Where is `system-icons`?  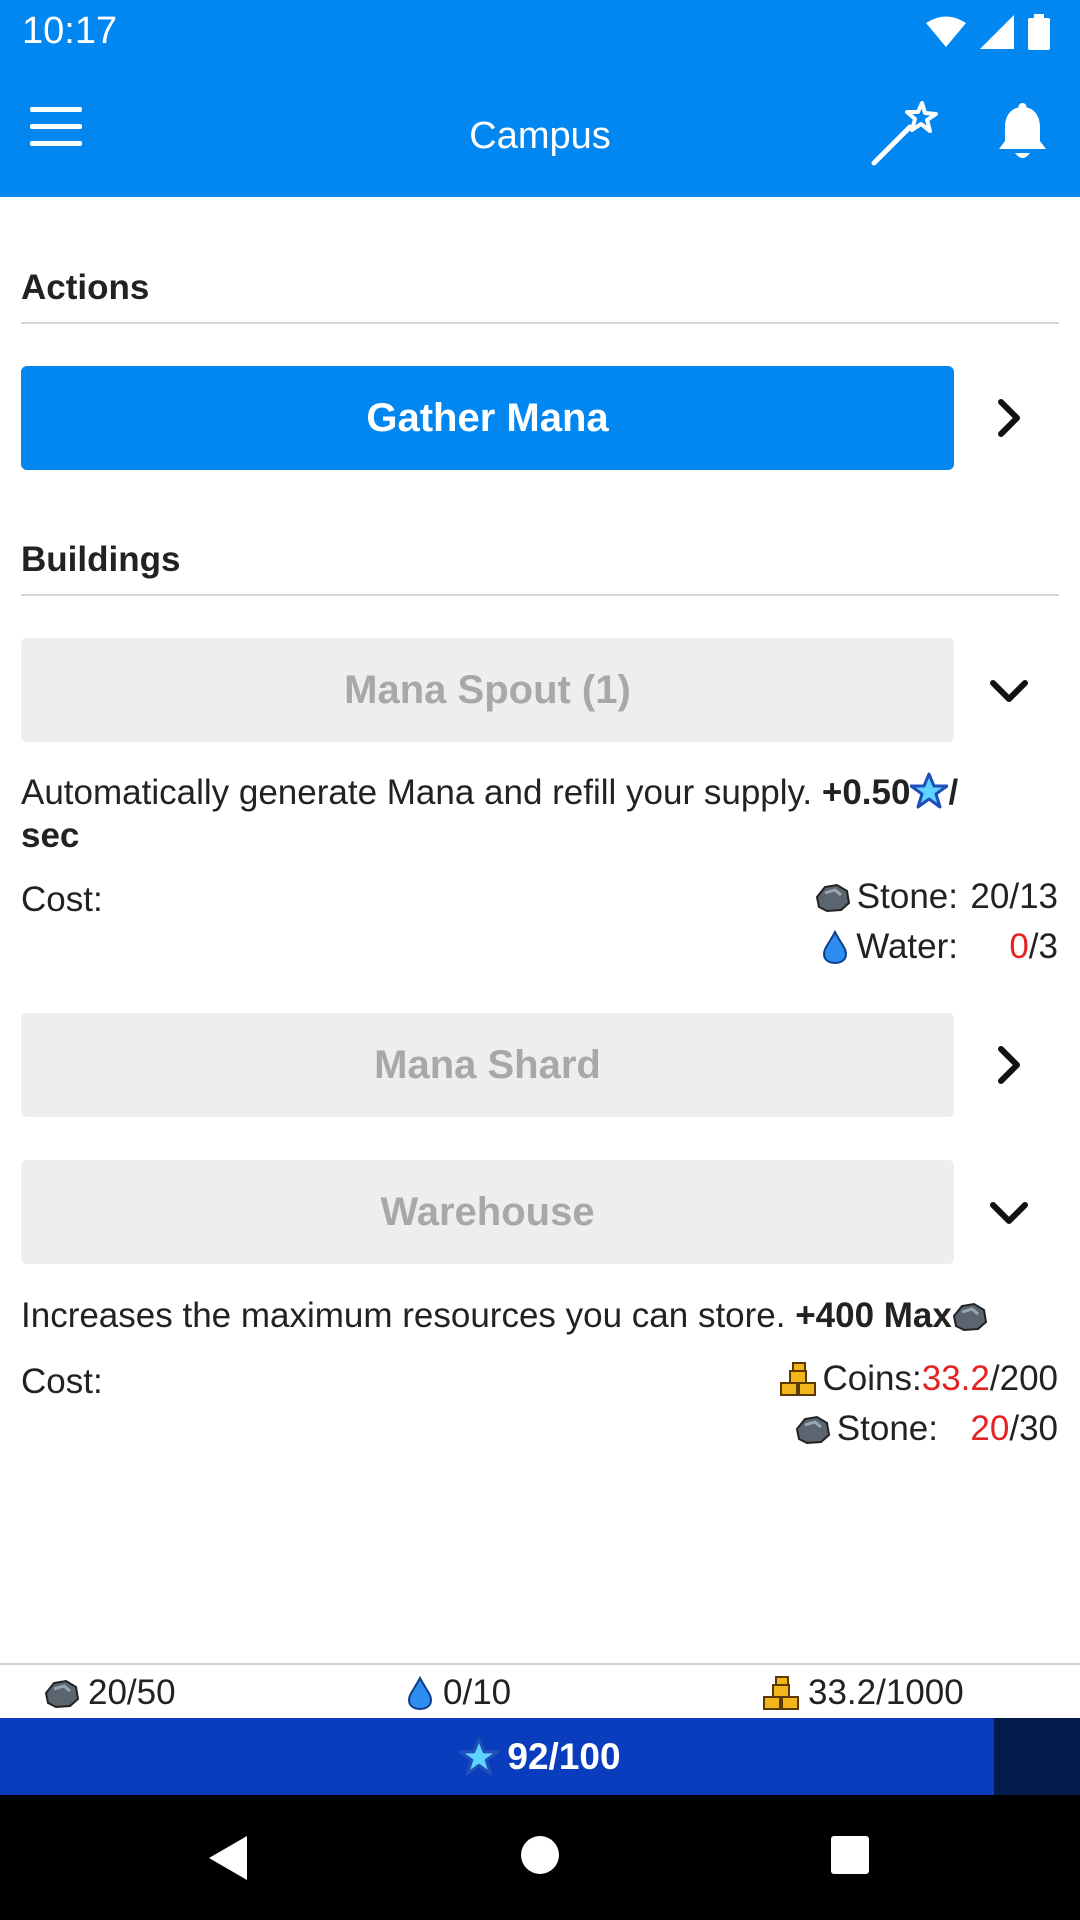
system-icons is located at coordinates (988, 32).